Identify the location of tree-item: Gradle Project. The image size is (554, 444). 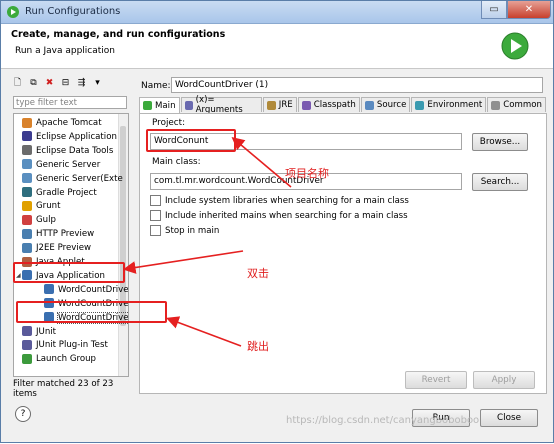
(59, 193).